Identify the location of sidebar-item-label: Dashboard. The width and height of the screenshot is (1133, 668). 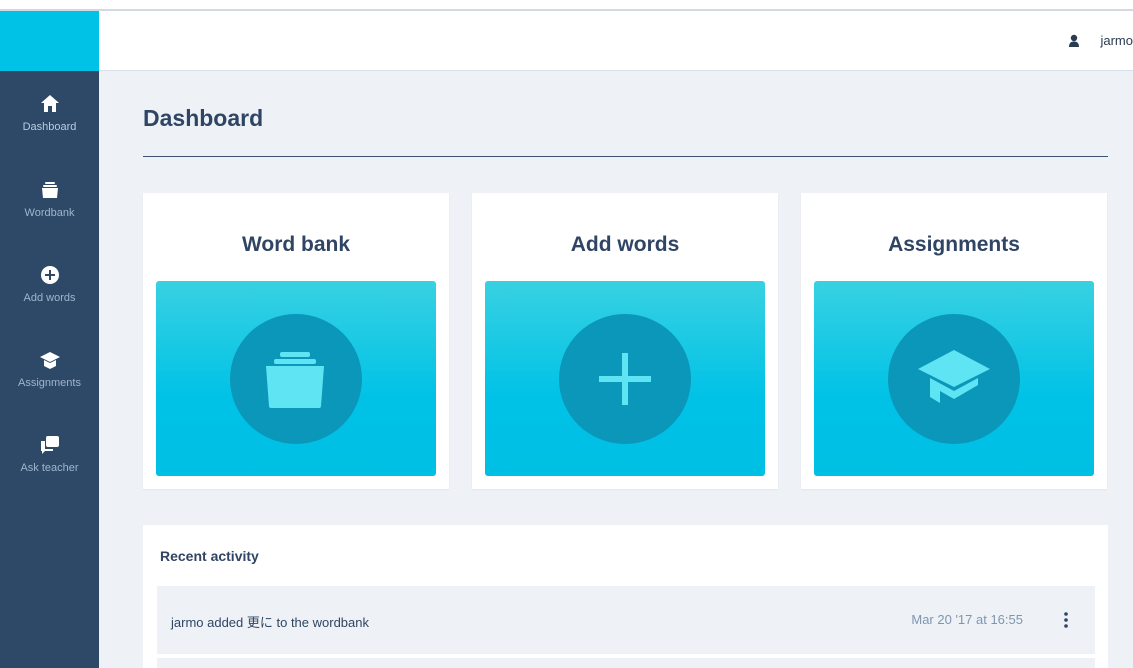
(49, 127).